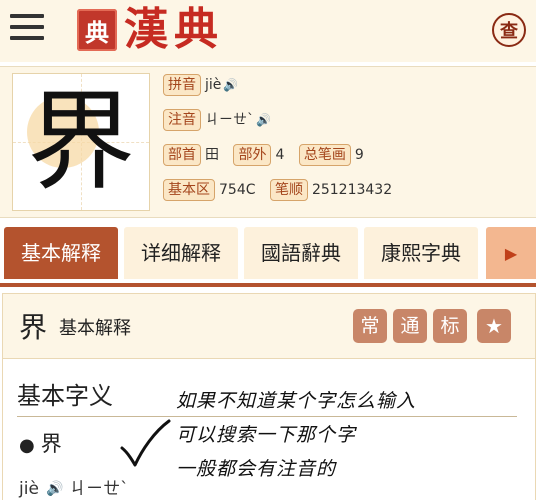 The height and width of the screenshot is (500, 536). What do you see at coordinates (266, 435) in the screenshot?
I see `annotation-line: 可以搜索一下那个字` at bounding box center [266, 435].